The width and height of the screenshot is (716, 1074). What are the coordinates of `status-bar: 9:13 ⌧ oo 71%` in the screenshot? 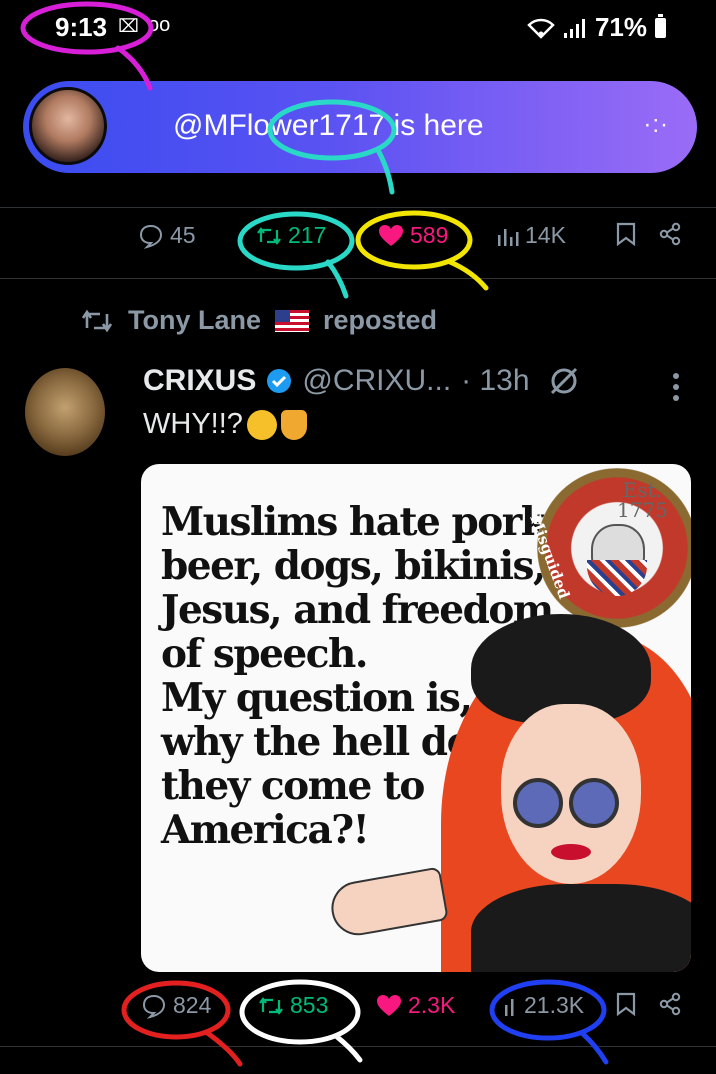 It's located at (358, 30).